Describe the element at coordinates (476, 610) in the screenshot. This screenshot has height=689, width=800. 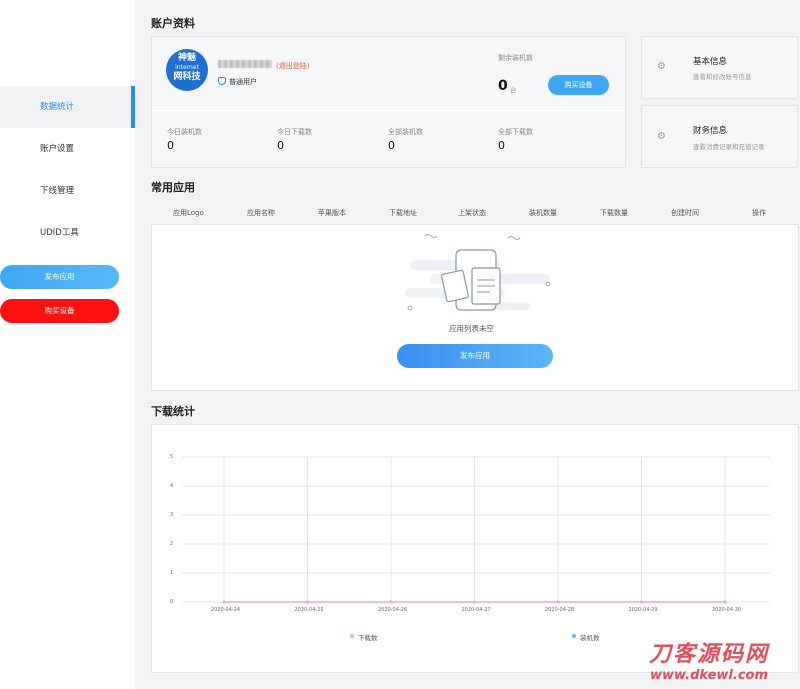
I see `x-tick-label: 2020-04-27` at that location.